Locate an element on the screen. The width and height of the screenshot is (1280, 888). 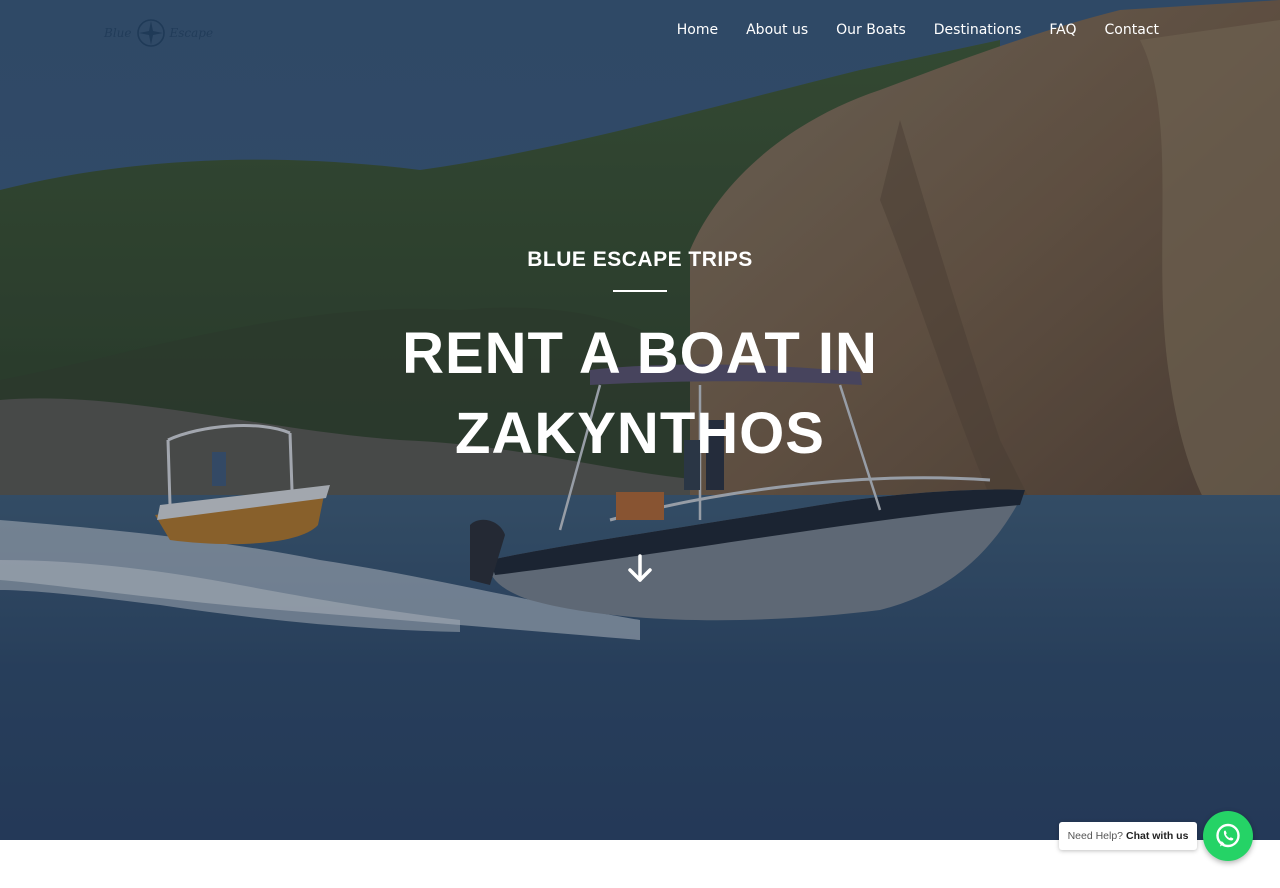
chat-help-action: Chat with us is located at coordinates (1157, 836).